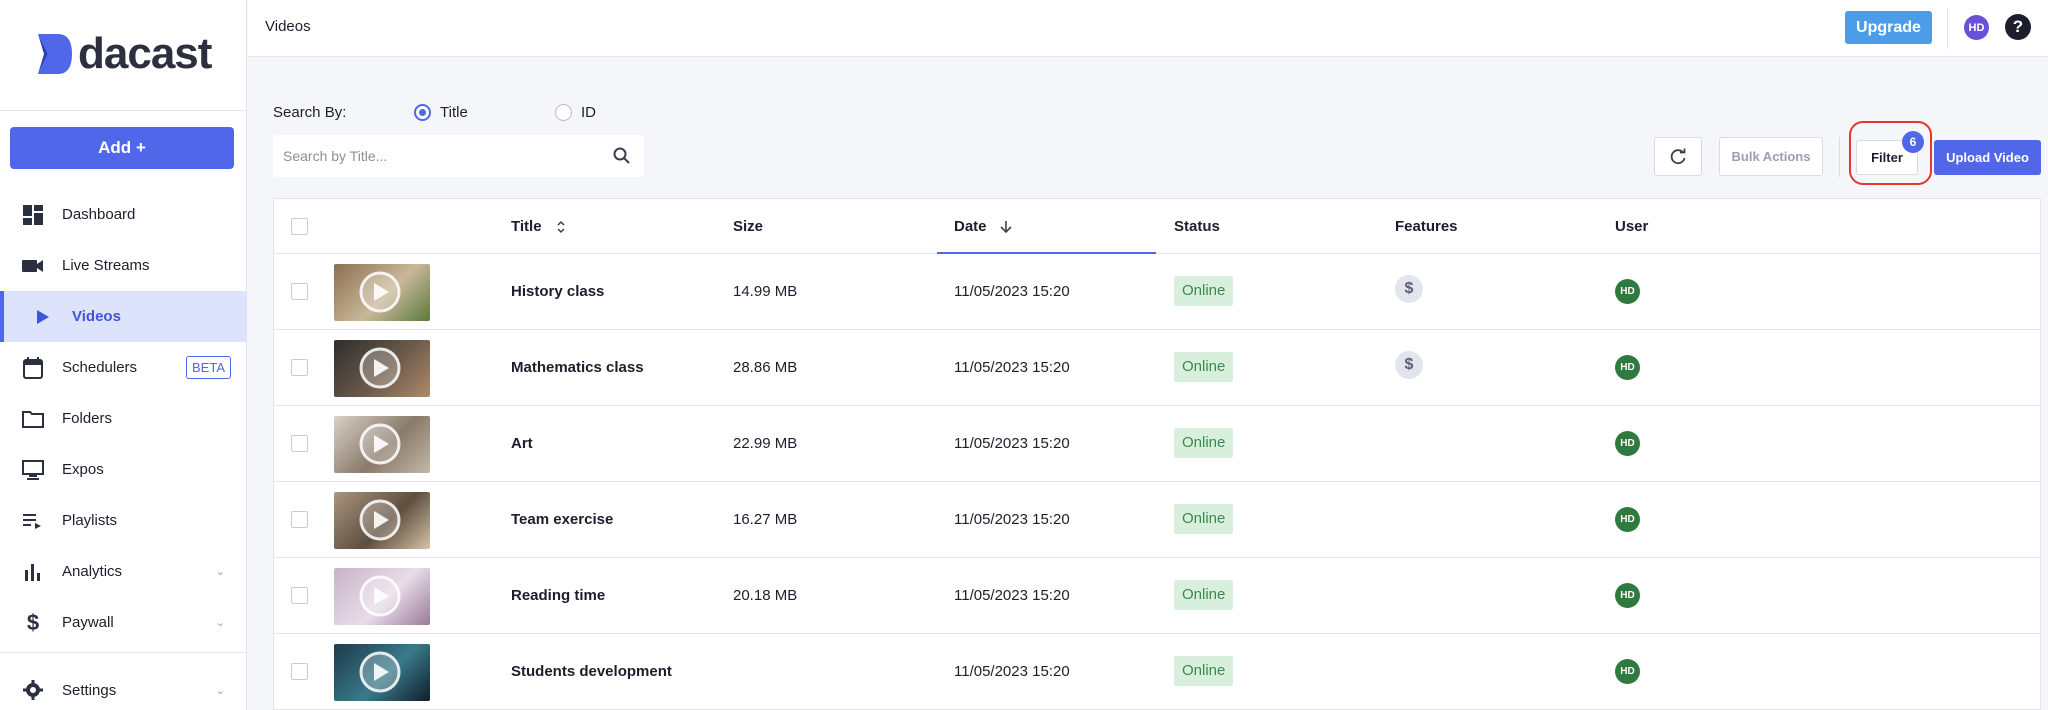 This screenshot has width=2048, height=710. Describe the element at coordinates (1987, 157) in the screenshot. I see `upload-video-button: Upload Video` at that location.